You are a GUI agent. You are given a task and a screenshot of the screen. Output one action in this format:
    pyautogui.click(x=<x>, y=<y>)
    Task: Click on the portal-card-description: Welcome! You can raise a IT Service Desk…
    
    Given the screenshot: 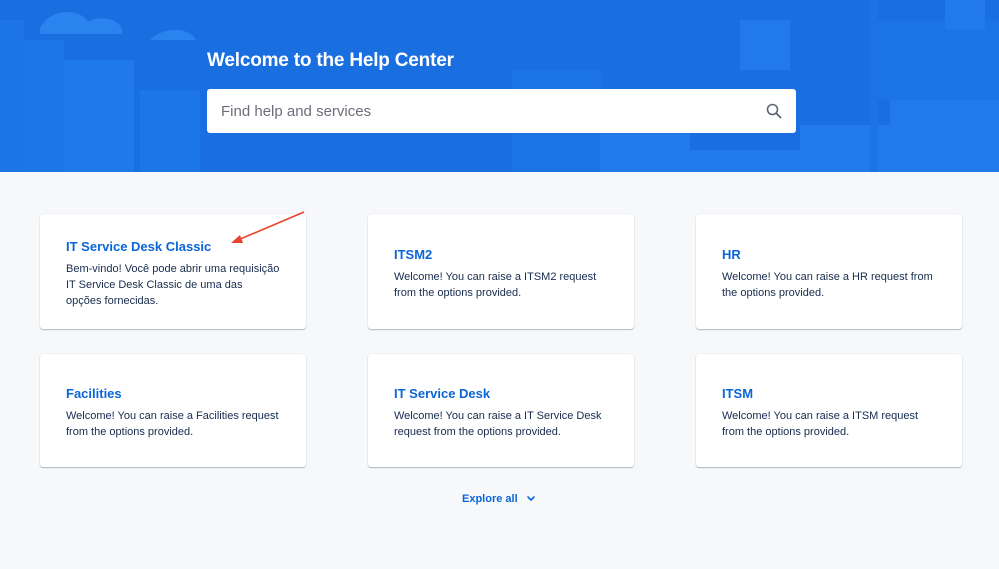 What is the action you would take?
    pyautogui.click(x=498, y=424)
    